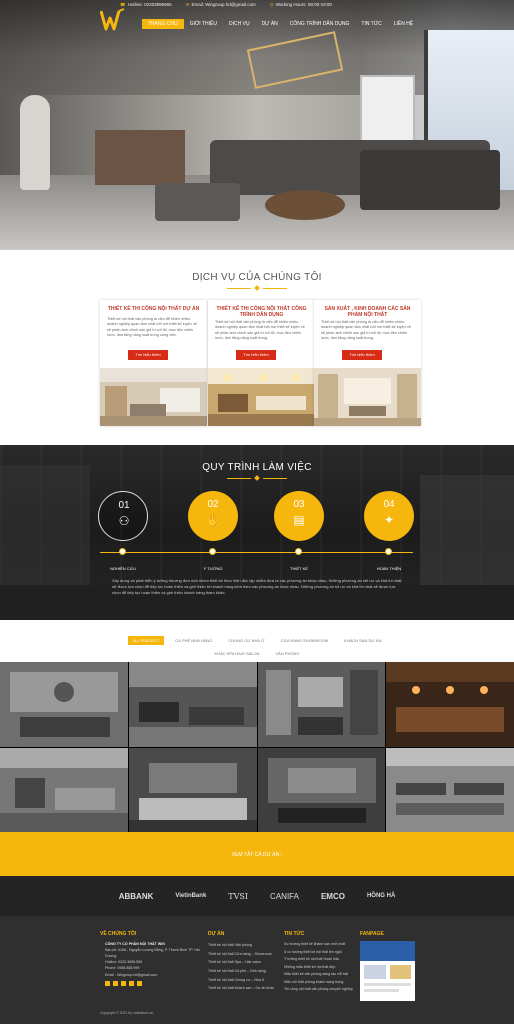 Image resolution: width=514 pixels, height=1024 pixels. Describe the element at coordinates (193, 640) in the screenshot. I see `tab-cafe-restaurant: CÀ PHÊ NHÀ HÀNG` at that location.